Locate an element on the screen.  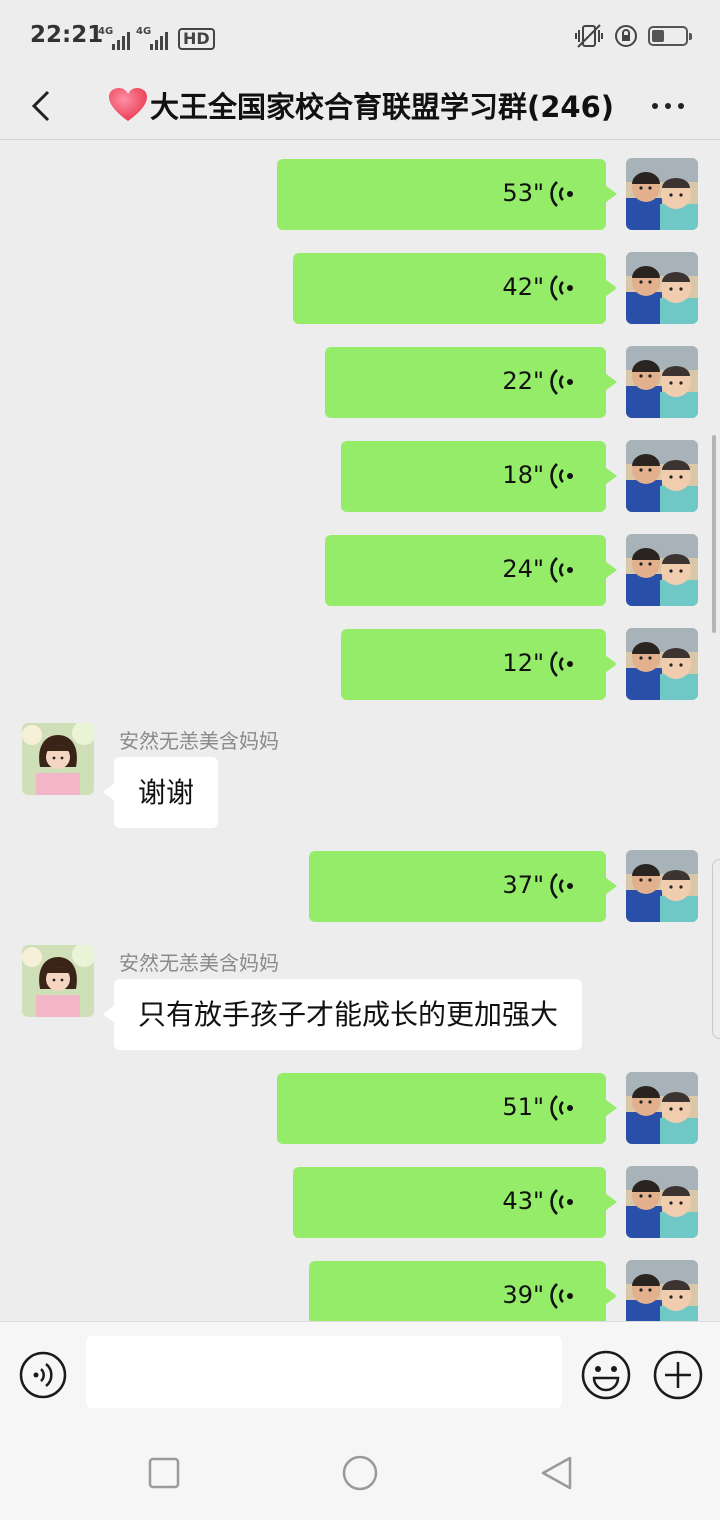
voice-mode-icon is located at coordinates (43, 1375).